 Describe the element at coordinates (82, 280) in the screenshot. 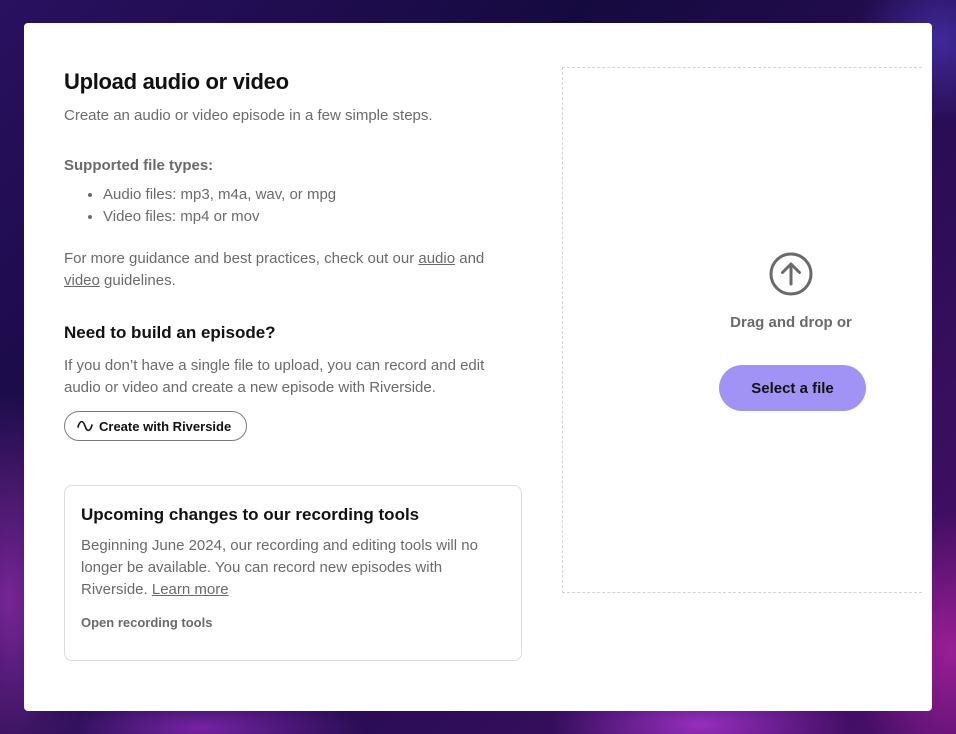

I see `video-guidelines-link: video` at that location.